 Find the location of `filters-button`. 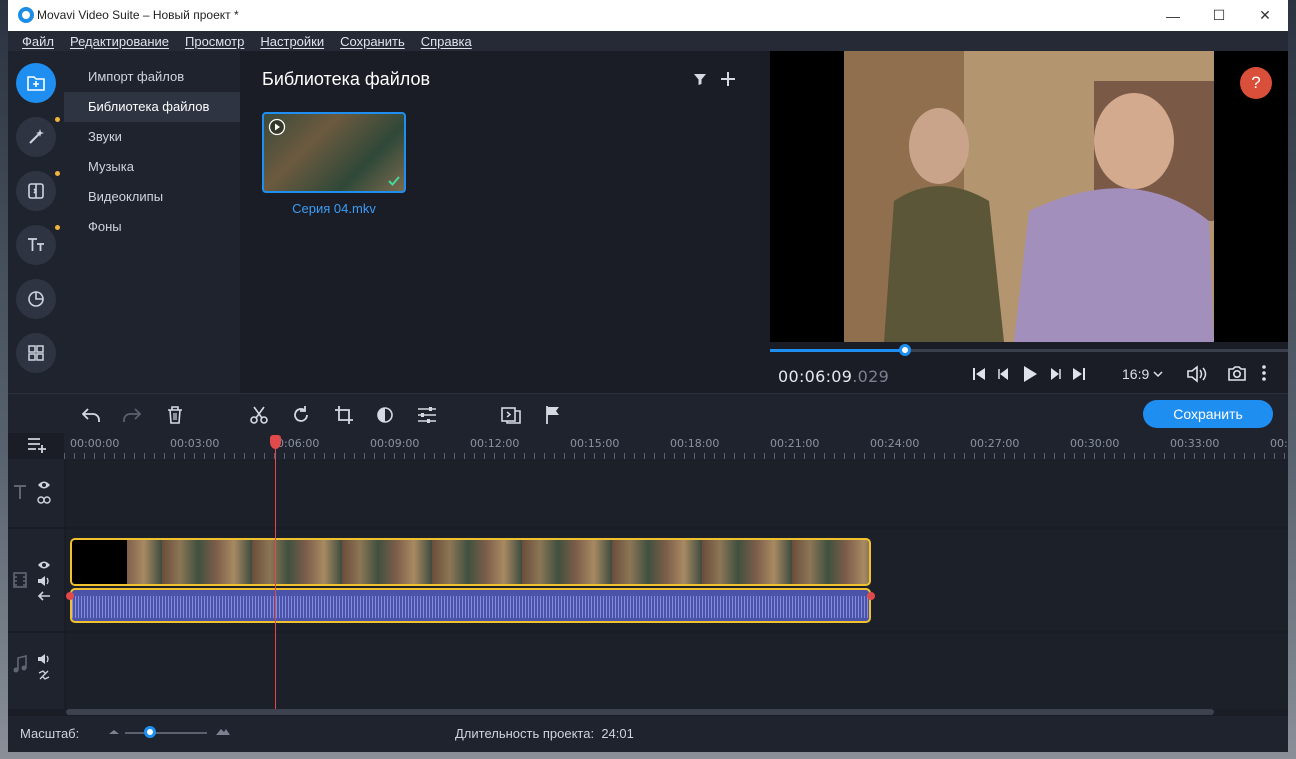

filters-button is located at coordinates (38, 137).